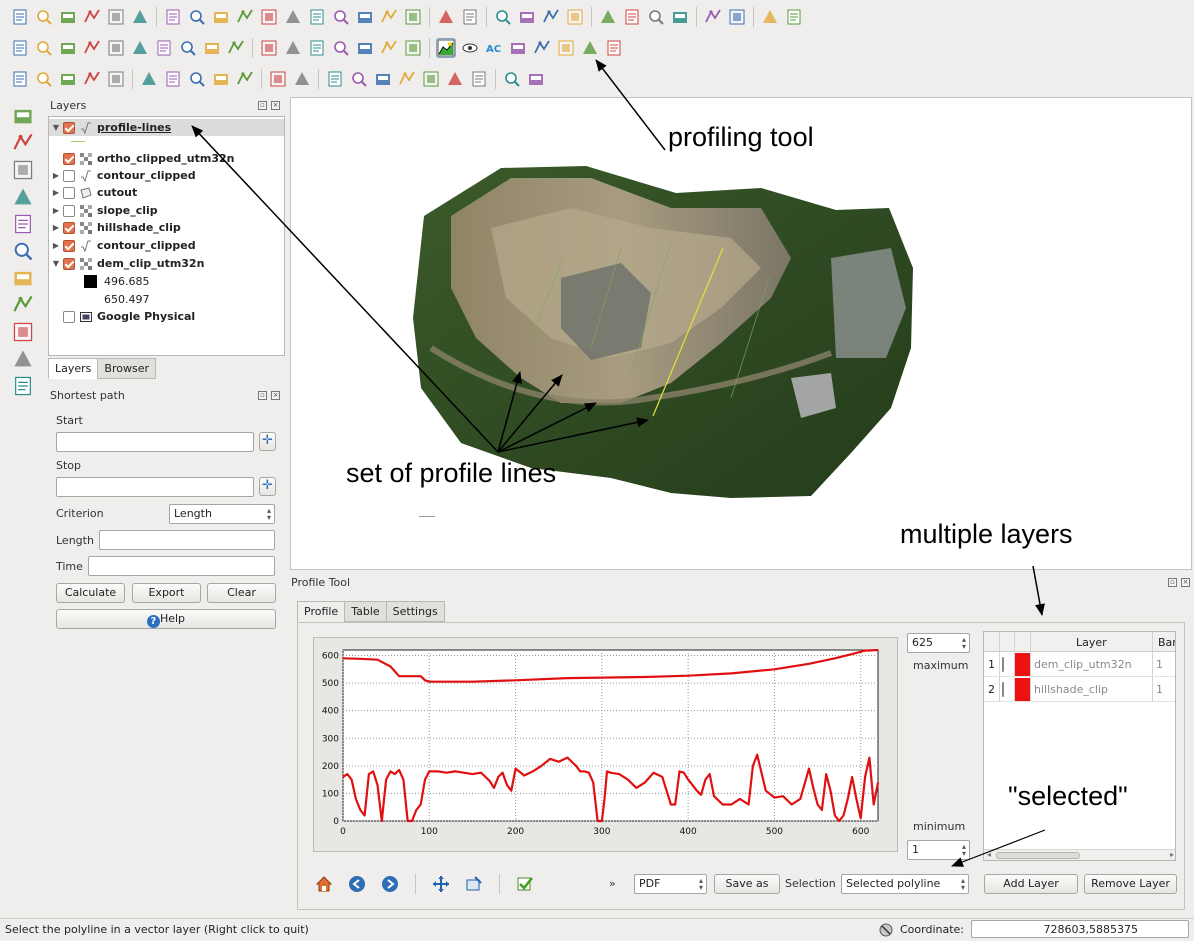  Describe the element at coordinates (1091, 642) in the screenshot. I see `column-header-layer: Layer` at that location.